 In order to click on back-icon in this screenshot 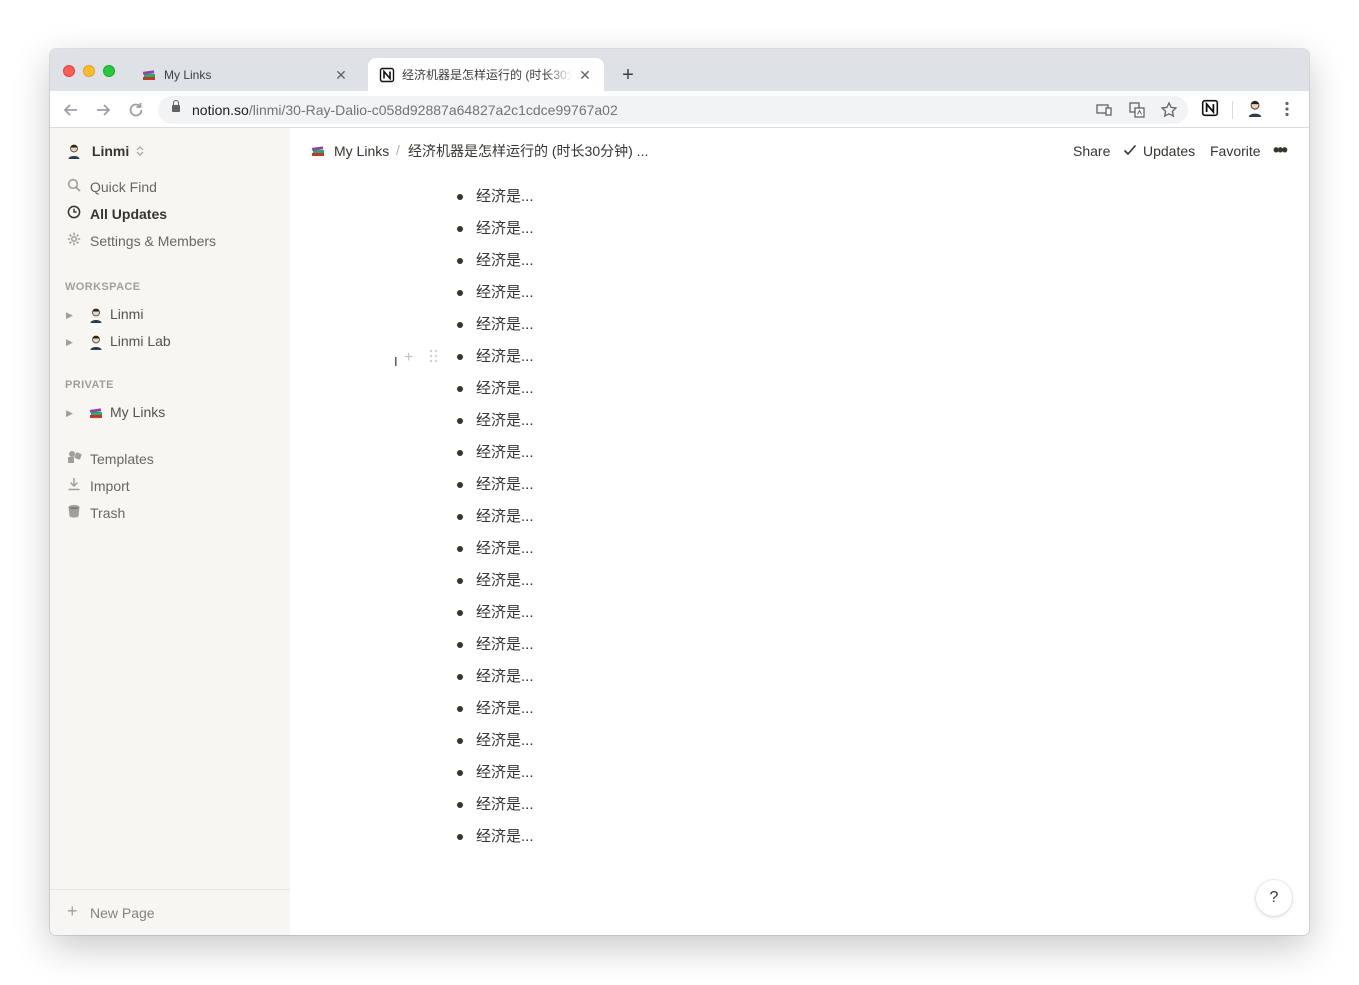, I will do `click(71, 110)`.